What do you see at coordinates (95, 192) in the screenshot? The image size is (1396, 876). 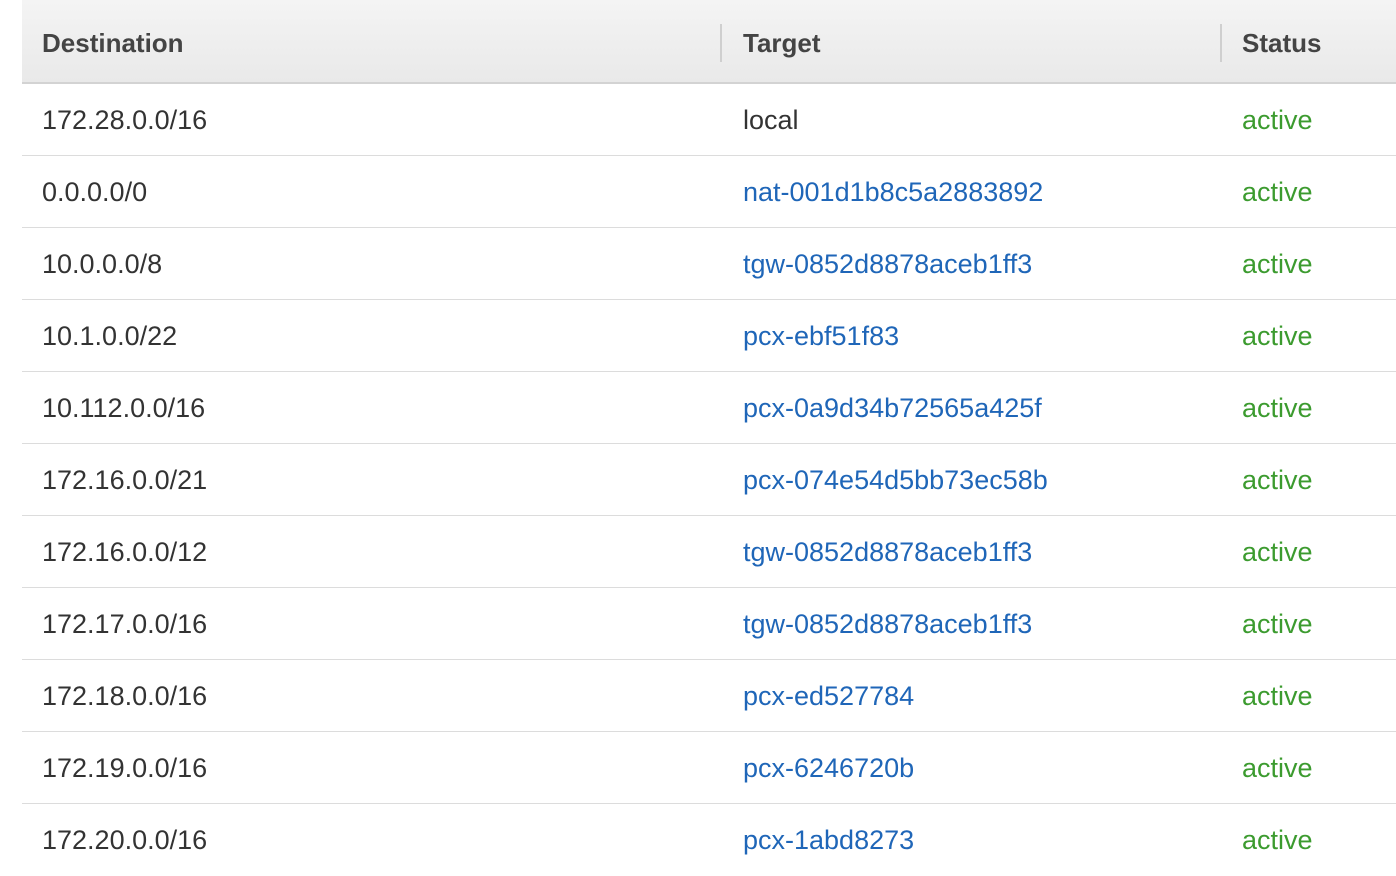 I see `destination-cell: 0.0.0.0/0` at bounding box center [95, 192].